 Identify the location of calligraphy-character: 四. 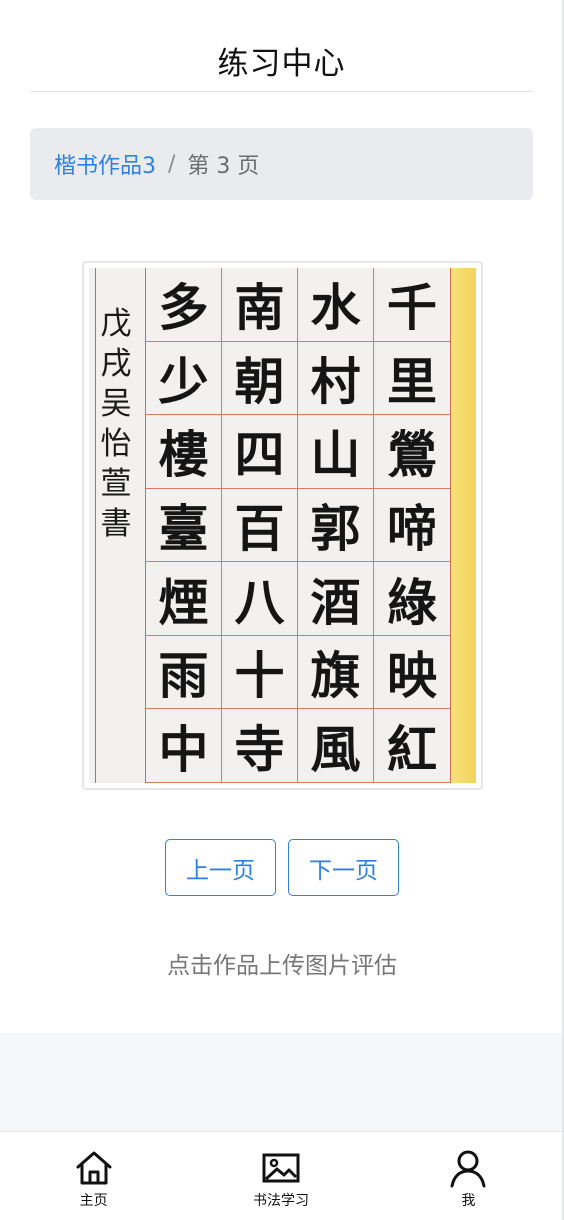
(260, 452).